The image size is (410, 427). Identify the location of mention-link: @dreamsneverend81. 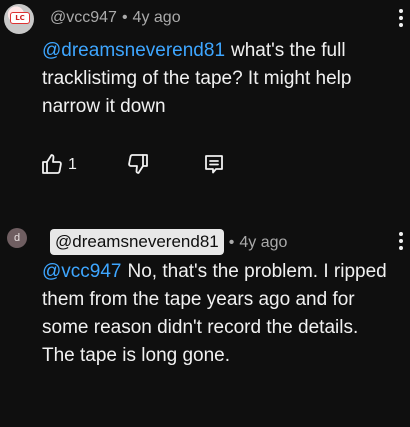
(133, 50).